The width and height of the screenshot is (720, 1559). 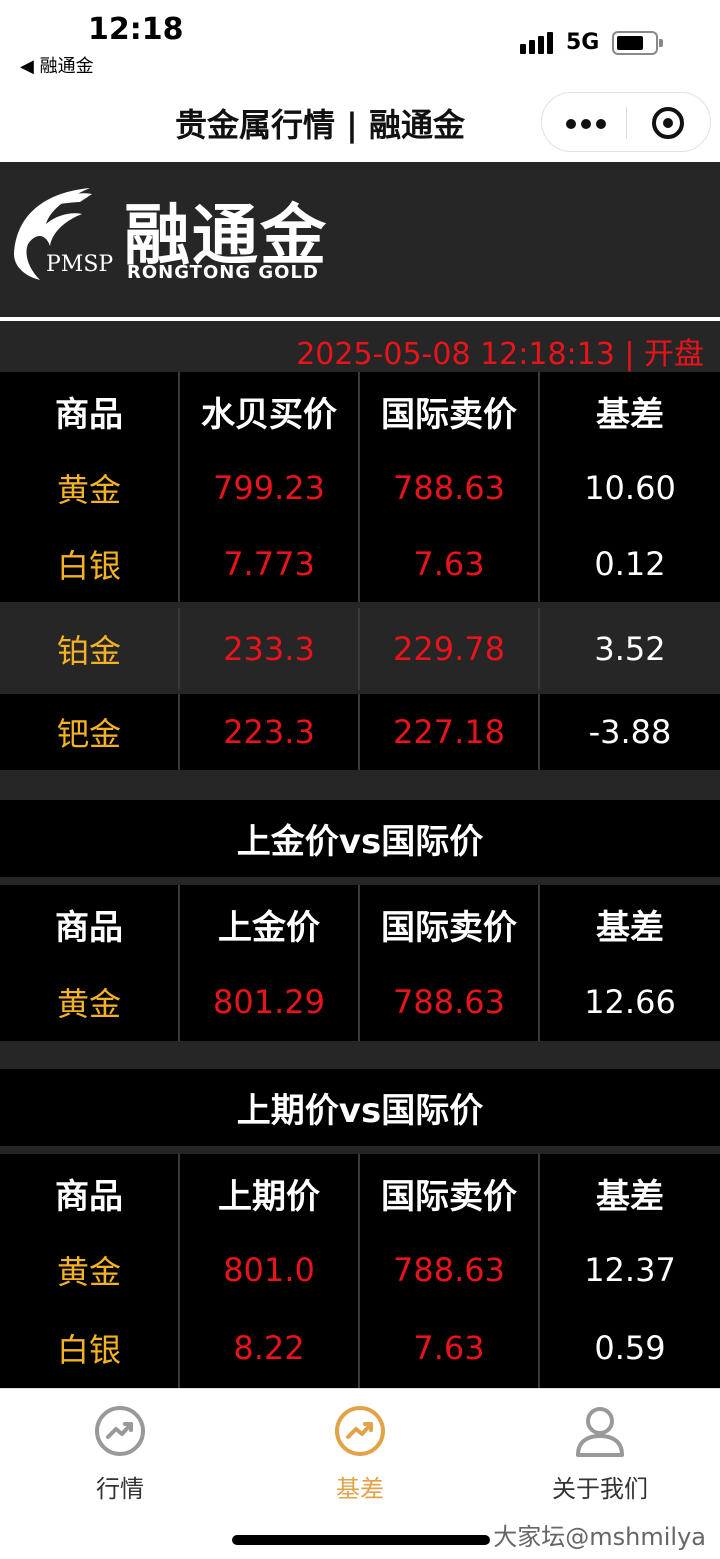 I want to click on tab-about-us: 关于我们, so click(x=600, y=1451).